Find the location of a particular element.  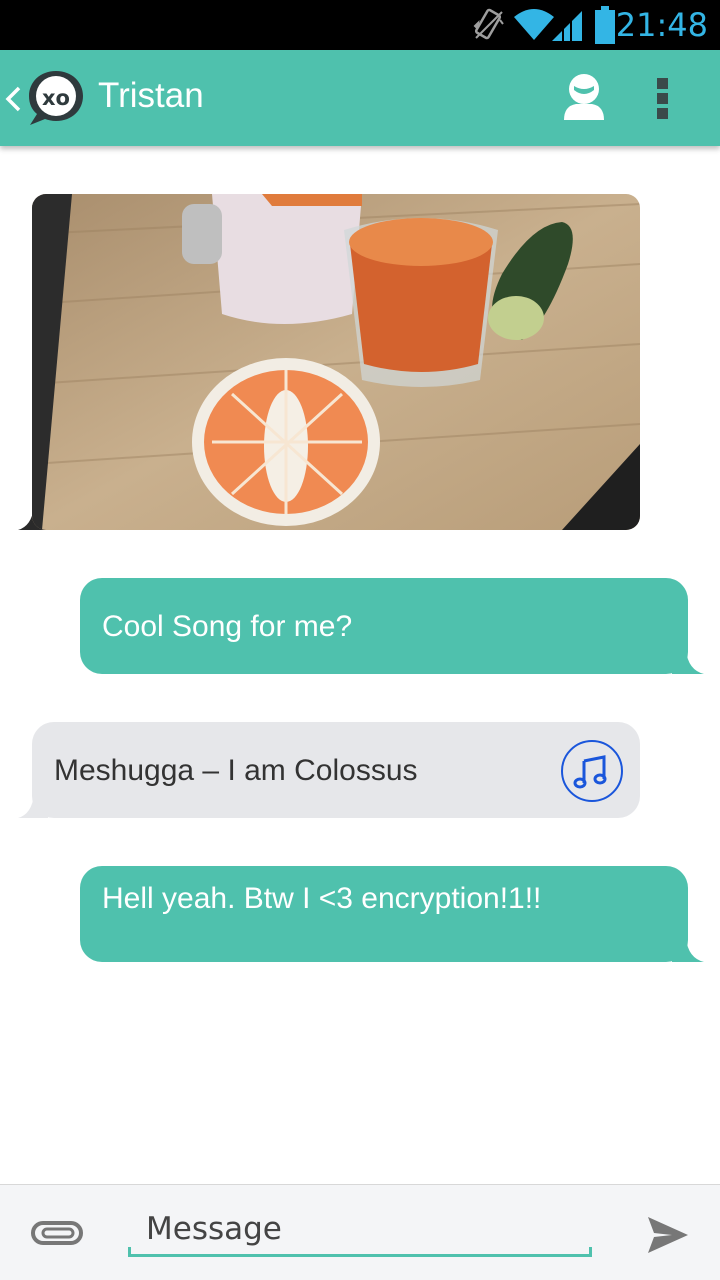

music-note-icon is located at coordinates (592, 771).